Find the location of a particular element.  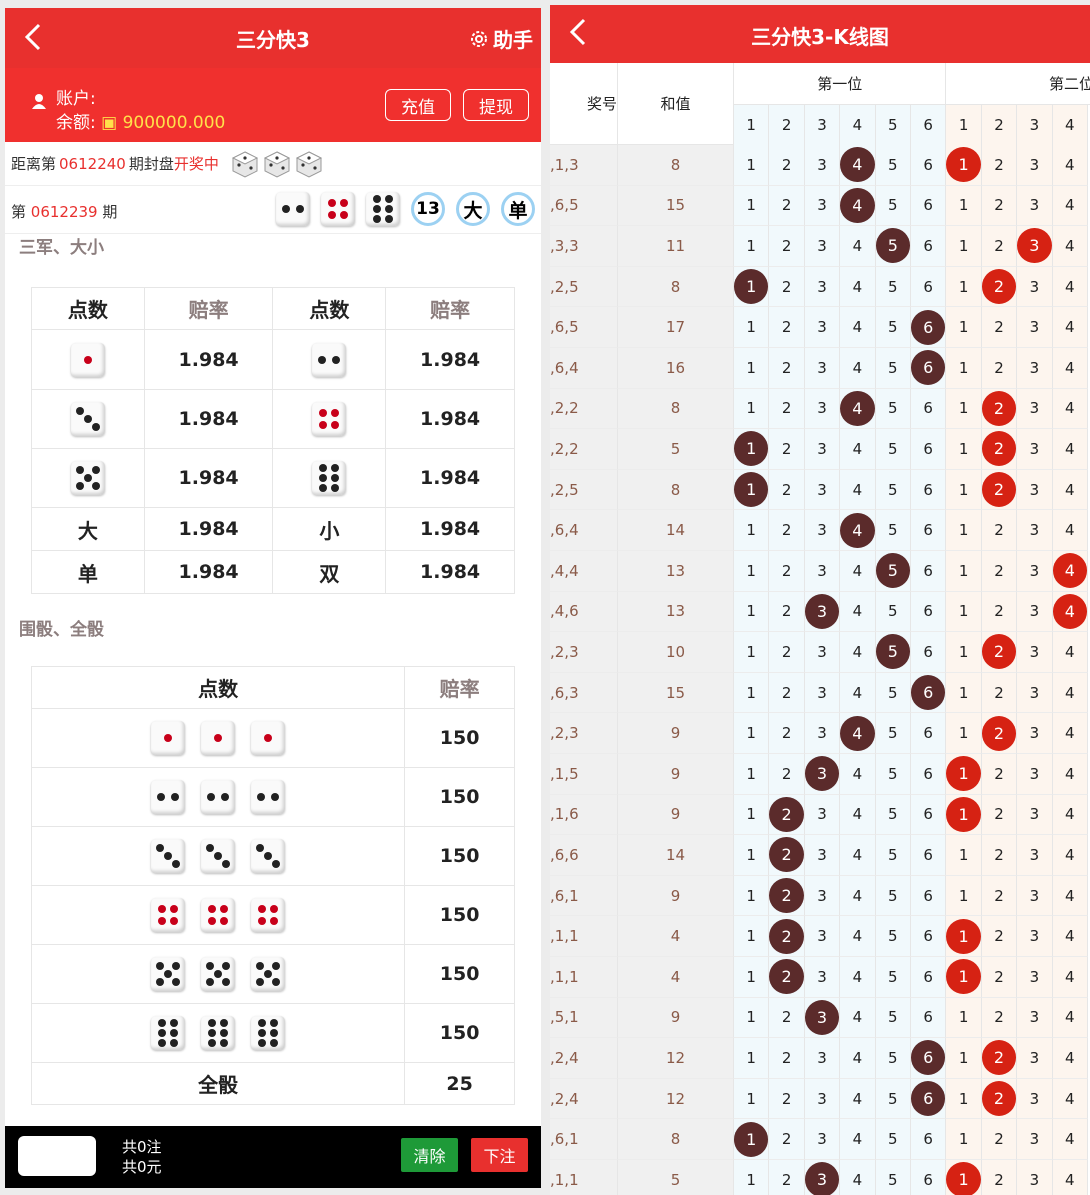

pos1-number: 4 is located at coordinates (857, 814).